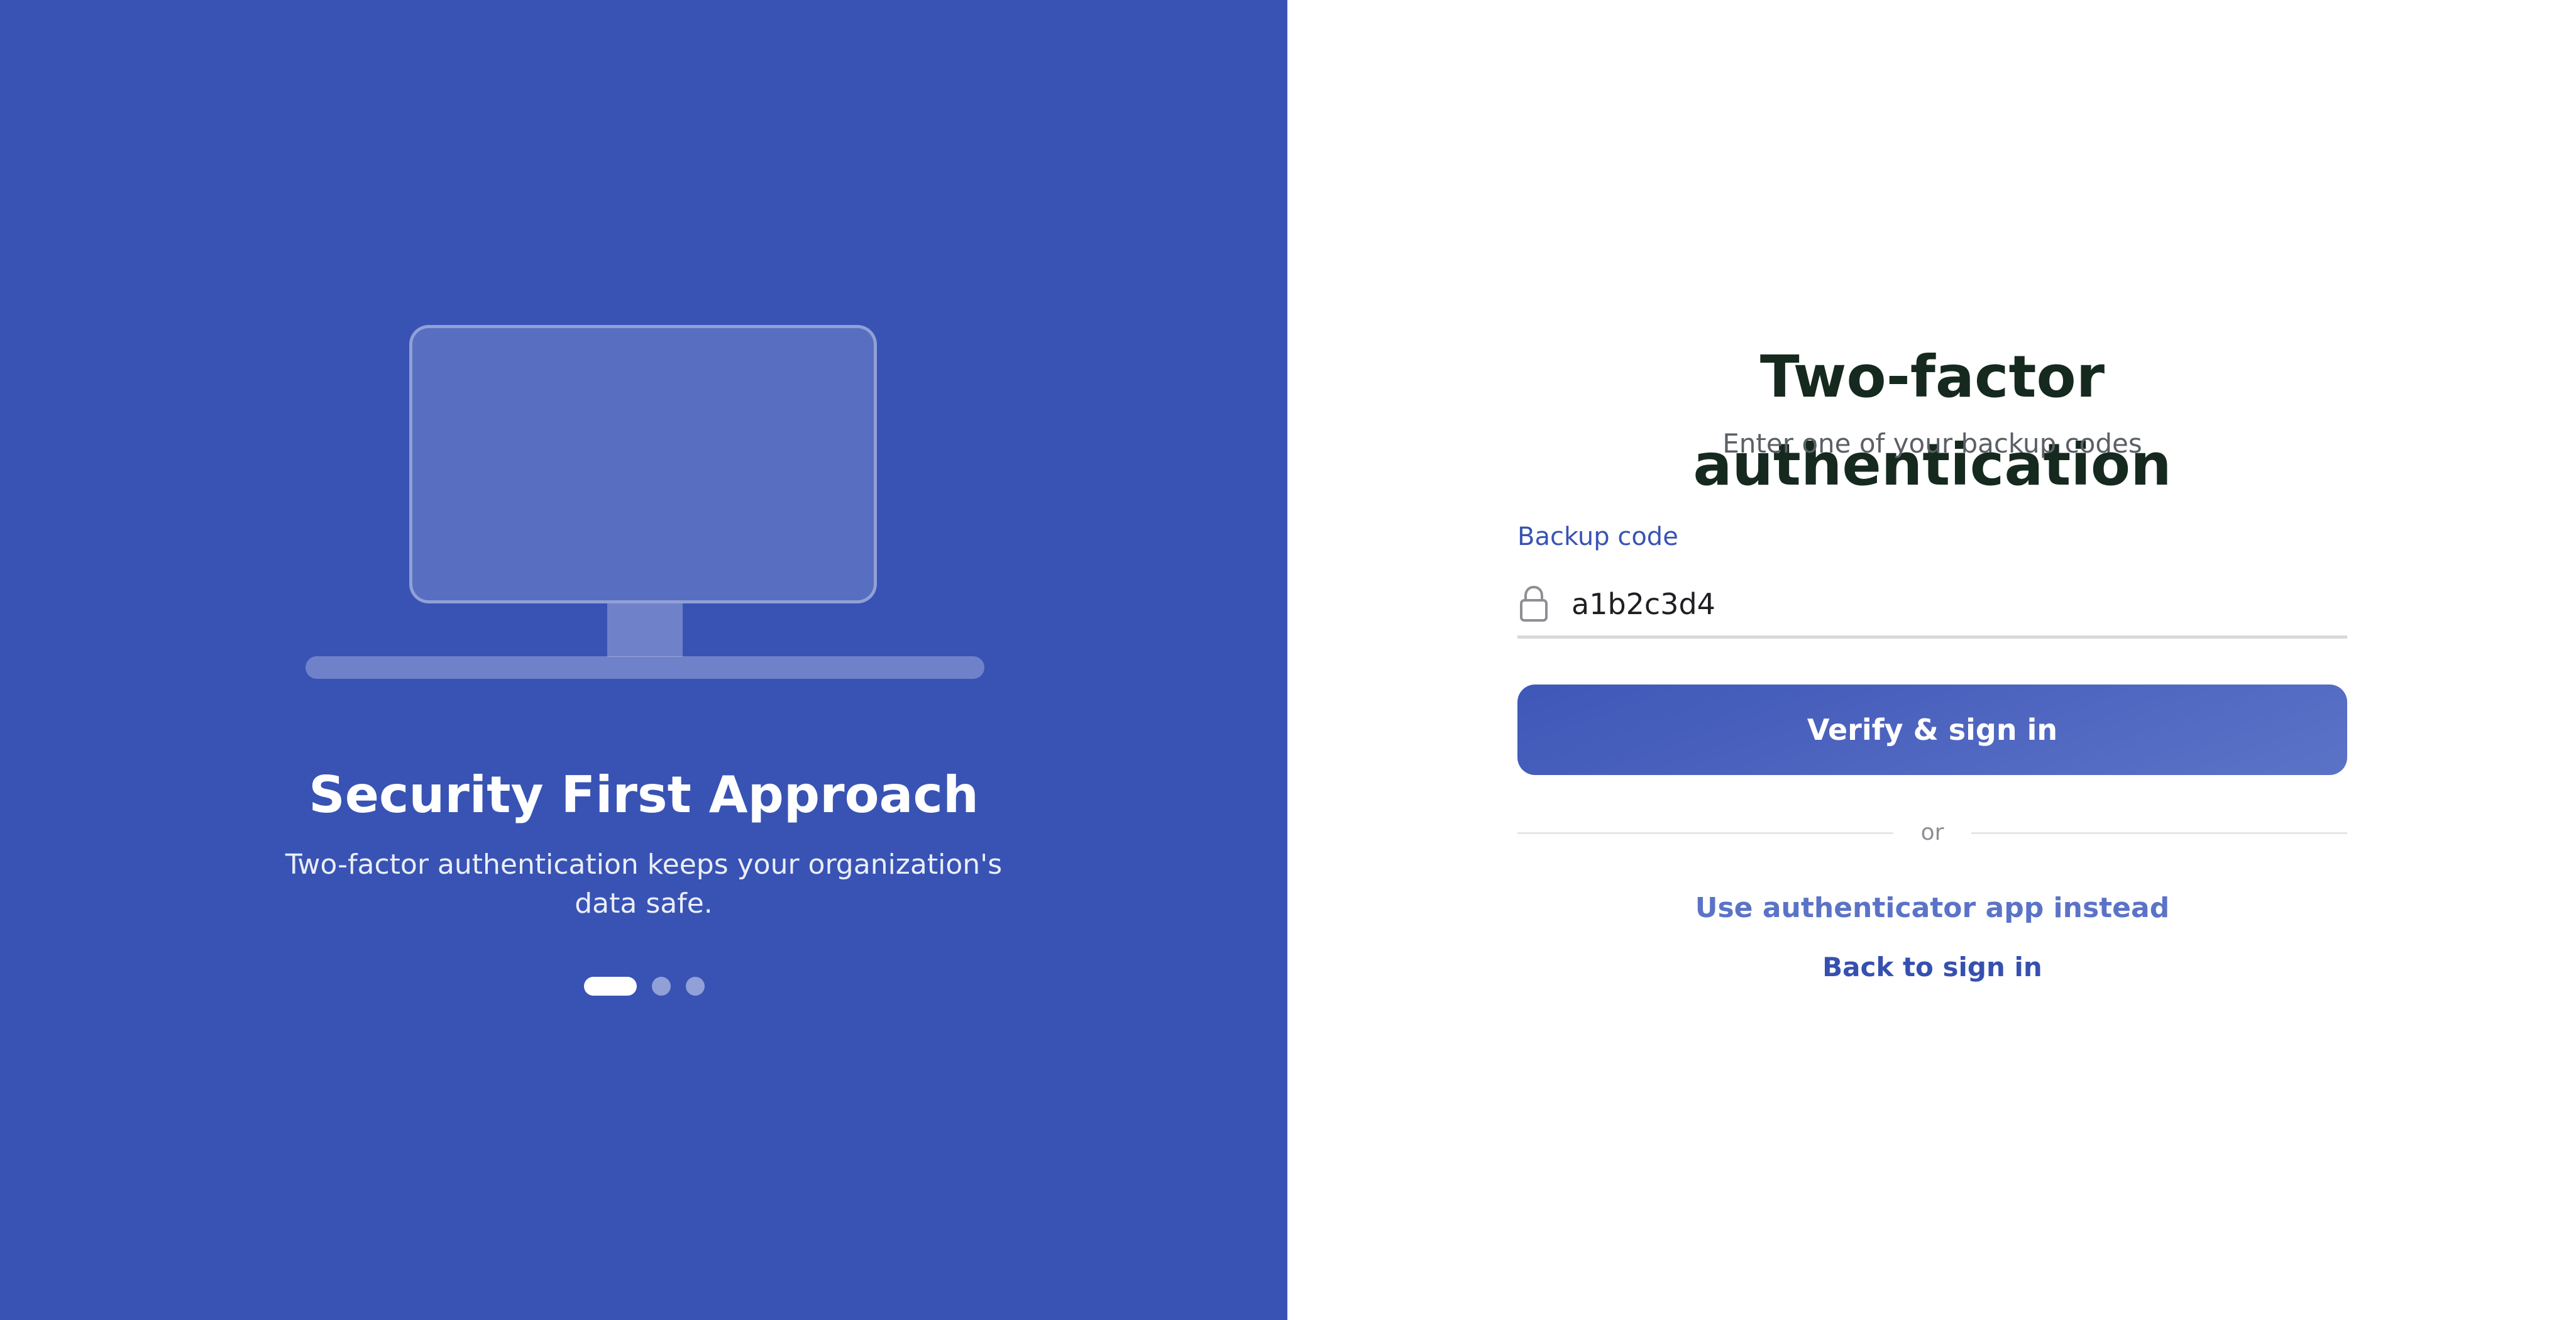 The width and height of the screenshot is (2576, 1320). I want to click on backup-code-input, so click(1942, 603).